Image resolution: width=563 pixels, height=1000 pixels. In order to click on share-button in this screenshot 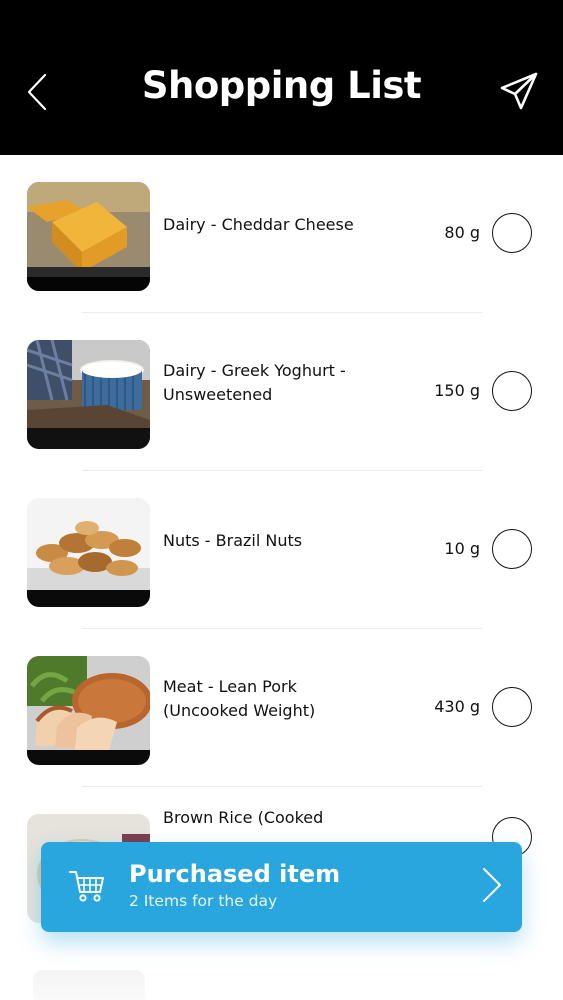, I will do `click(519, 91)`.